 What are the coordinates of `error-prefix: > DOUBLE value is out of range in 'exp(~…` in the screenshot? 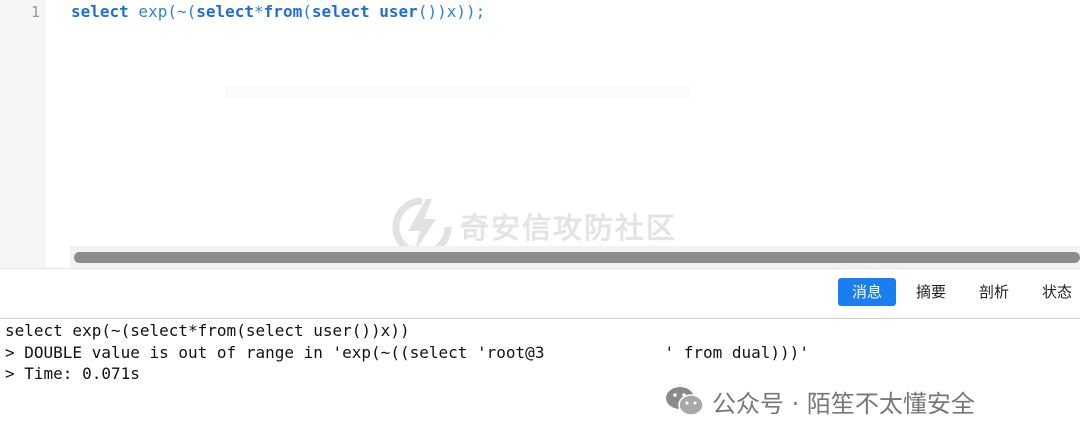 It's located at (270, 352).